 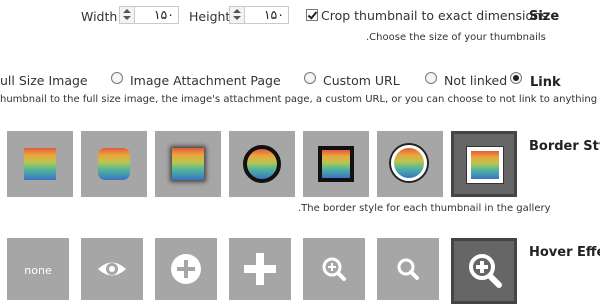 What do you see at coordinates (117, 78) in the screenshot?
I see `radio-image-attachment` at bounding box center [117, 78].